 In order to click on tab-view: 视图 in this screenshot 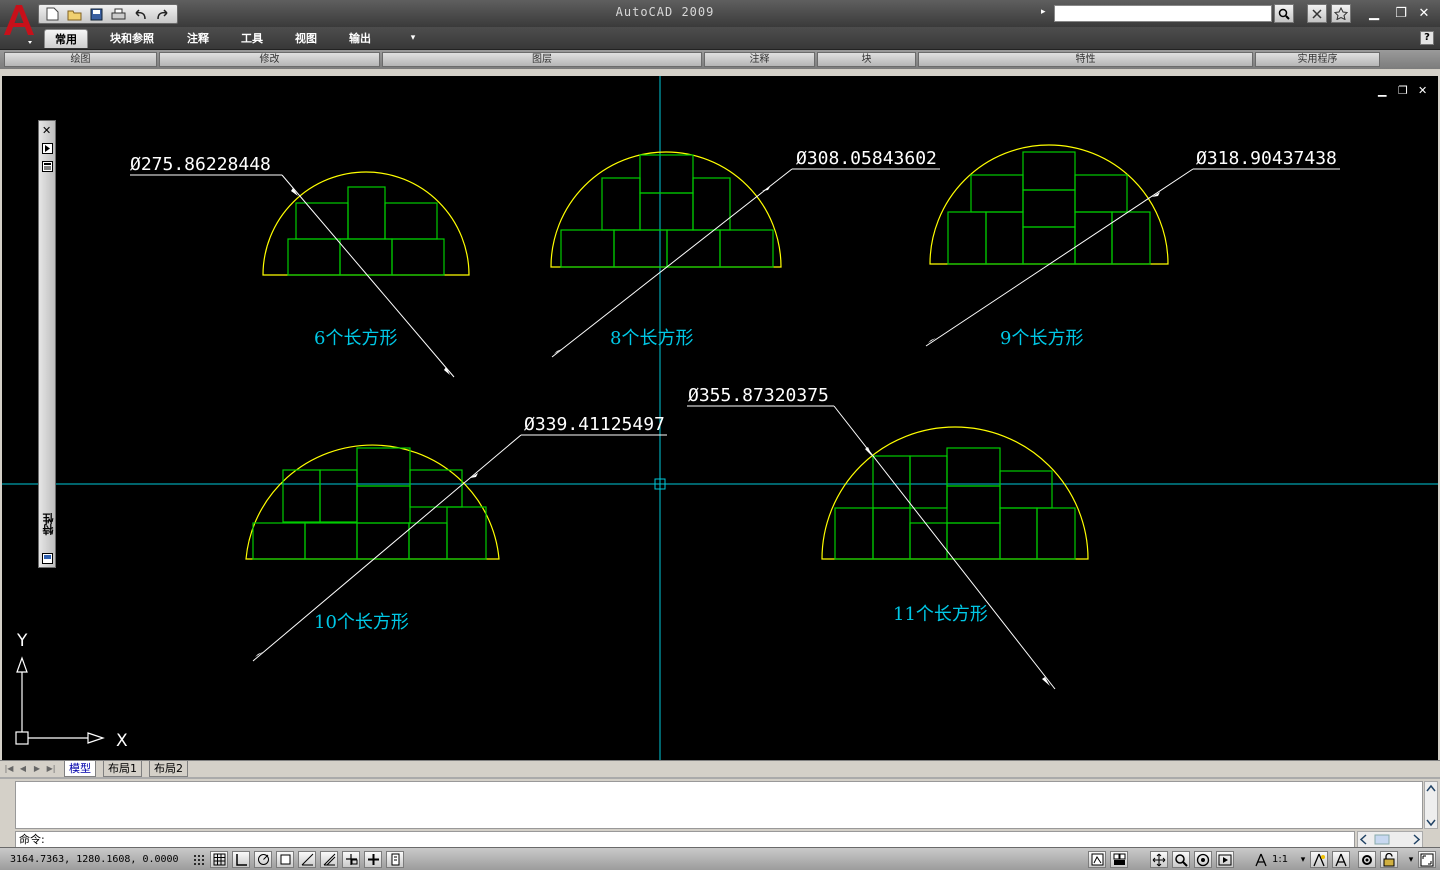, I will do `click(306, 38)`.